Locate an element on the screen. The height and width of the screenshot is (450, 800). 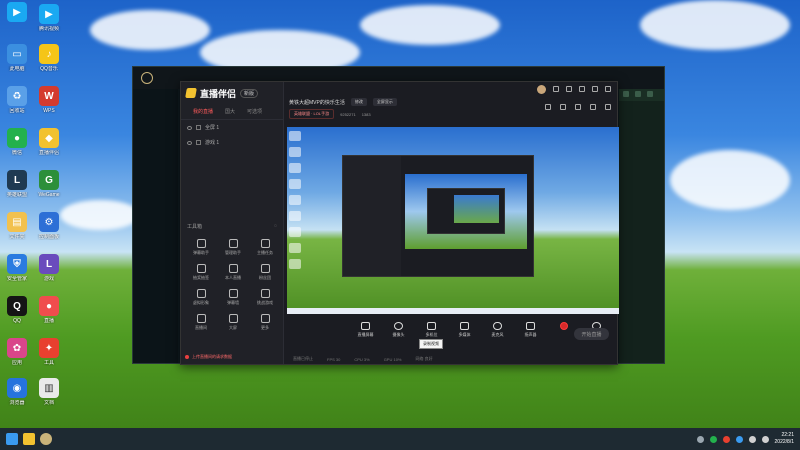
more-icon is located at coordinates (593, 107).